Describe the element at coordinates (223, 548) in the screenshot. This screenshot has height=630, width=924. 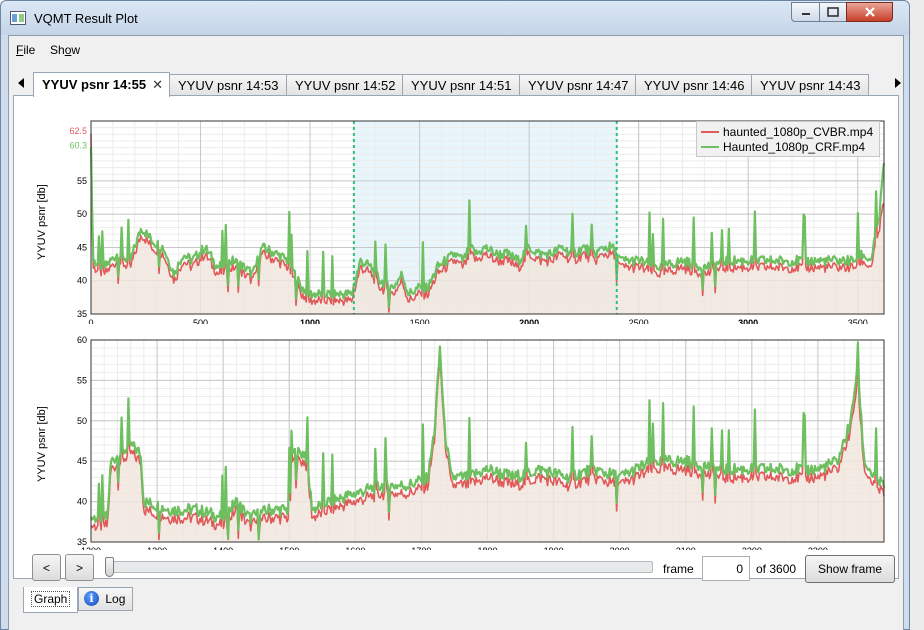
I see `x-tick-label: 1400` at that location.